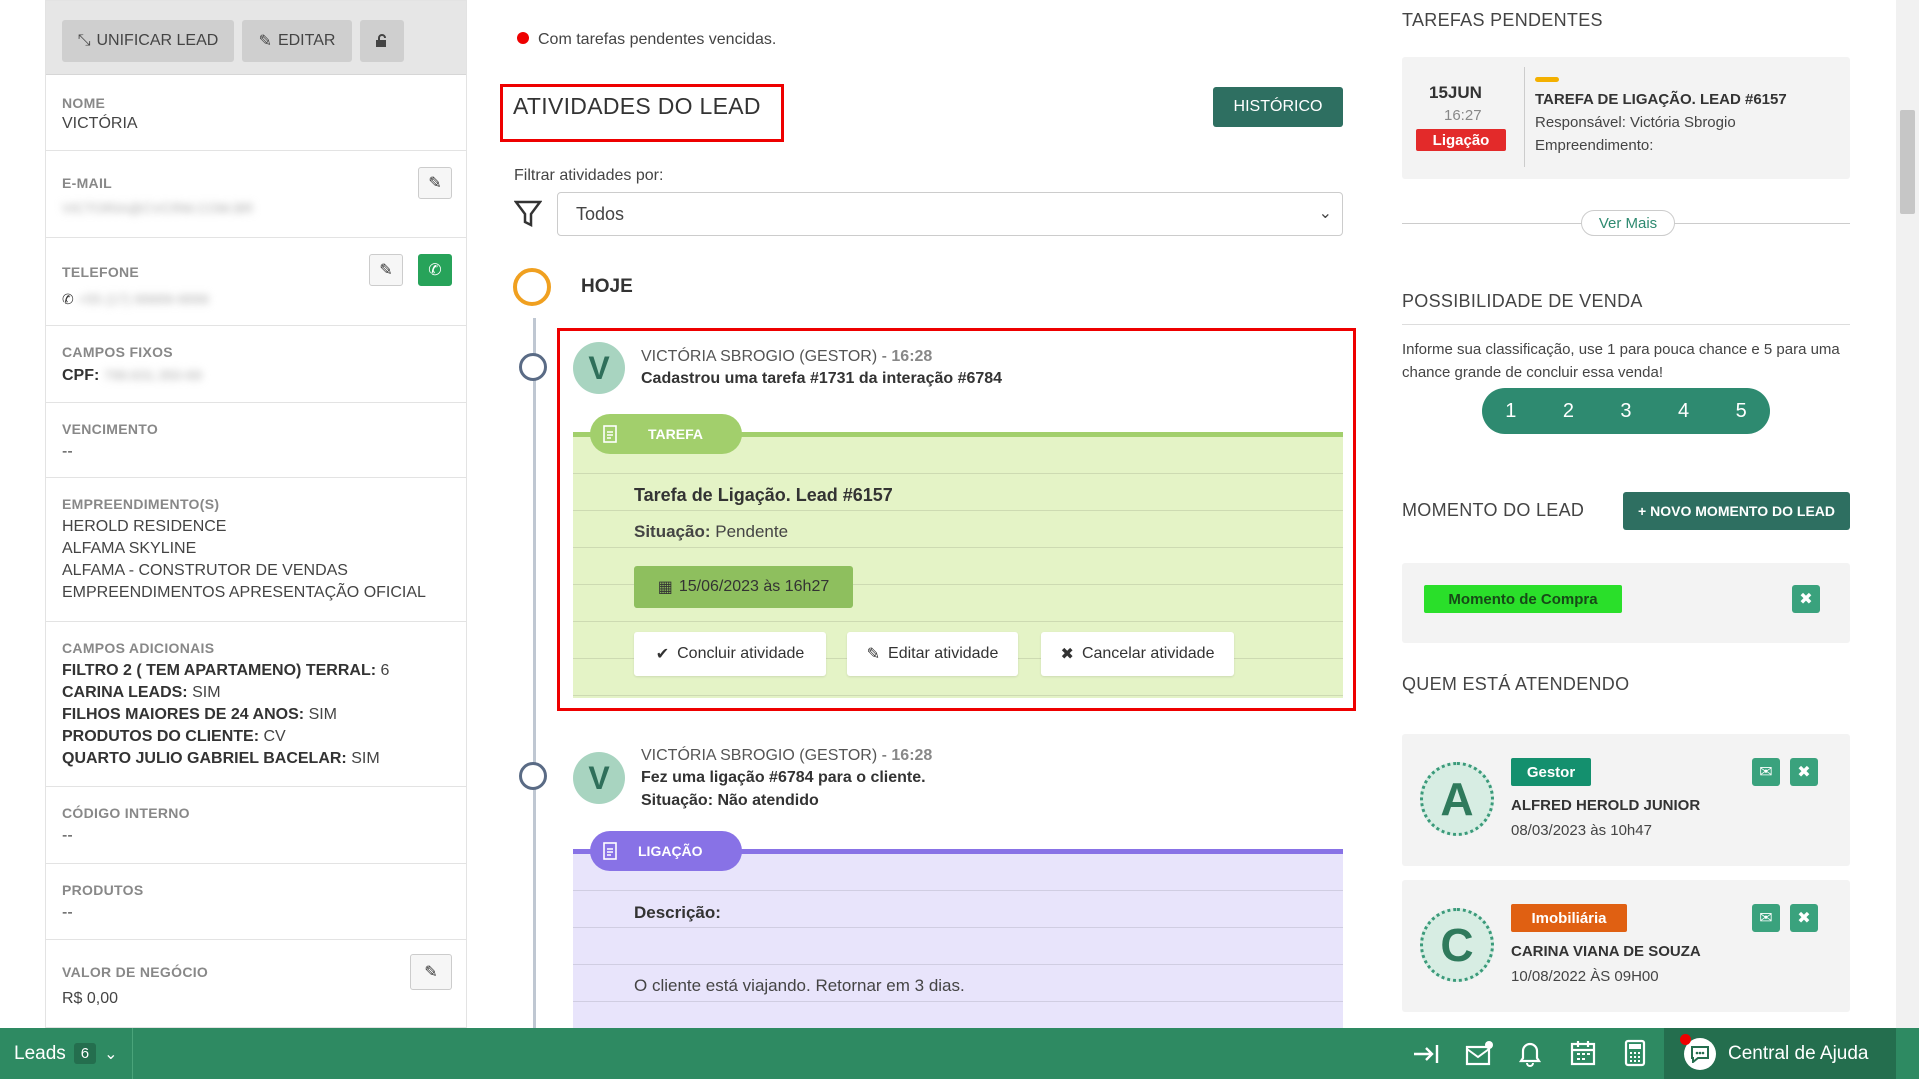 This screenshot has height=1079, width=1919. I want to click on merge-icon: ⤡, so click(84, 40).